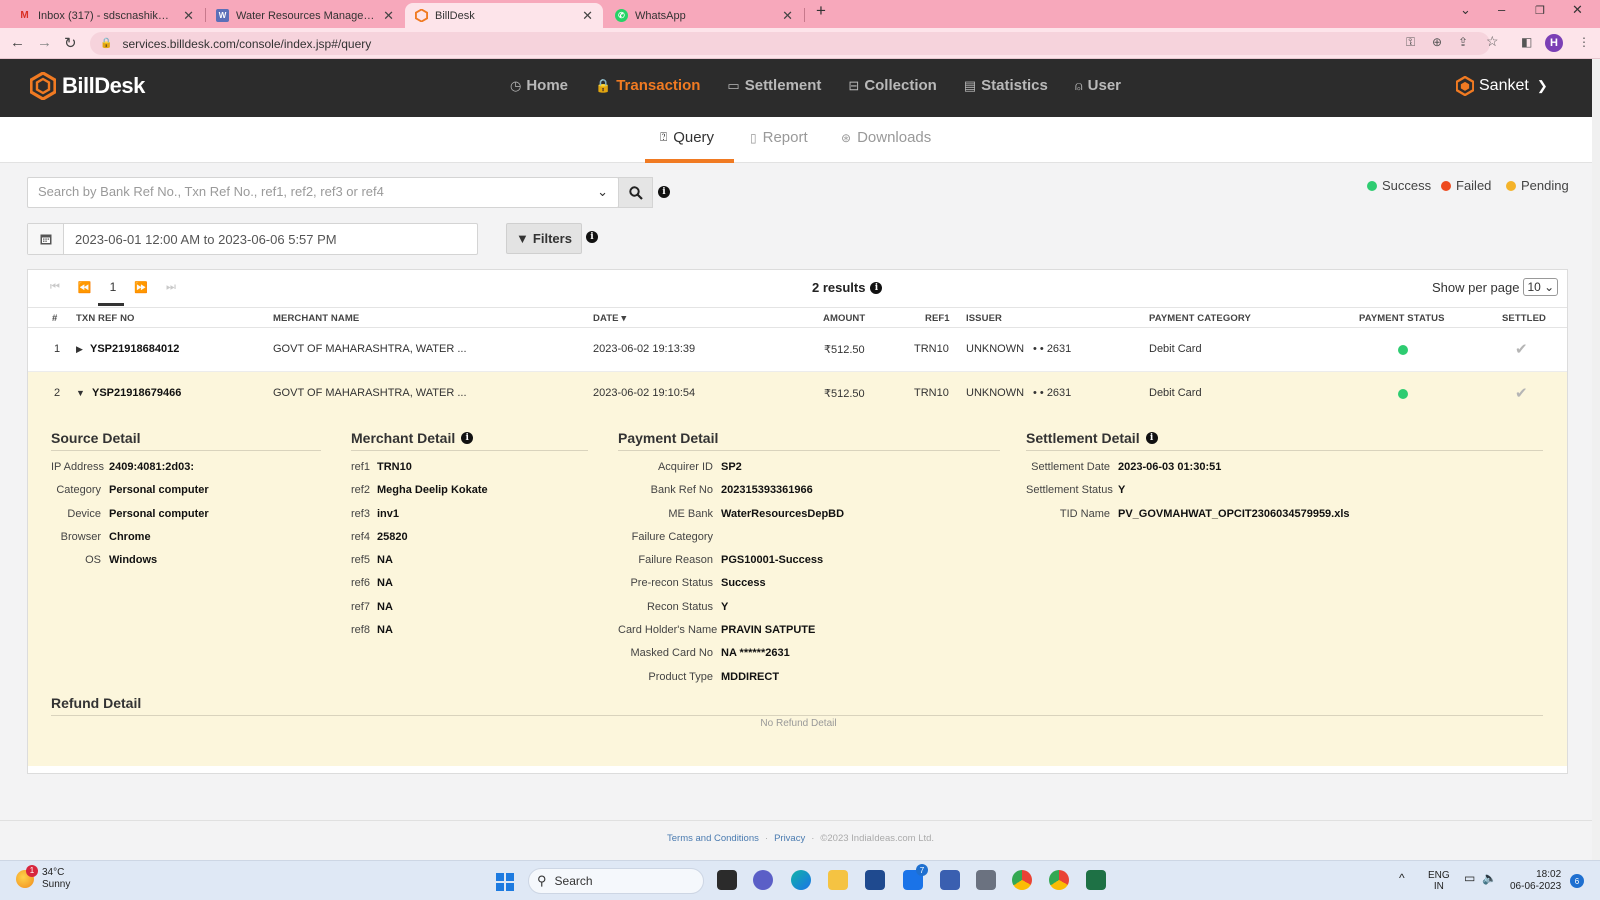 The height and width of the screenshot is (900, 1600). I want to click on col-ref1: REF1, so click(937, 318).